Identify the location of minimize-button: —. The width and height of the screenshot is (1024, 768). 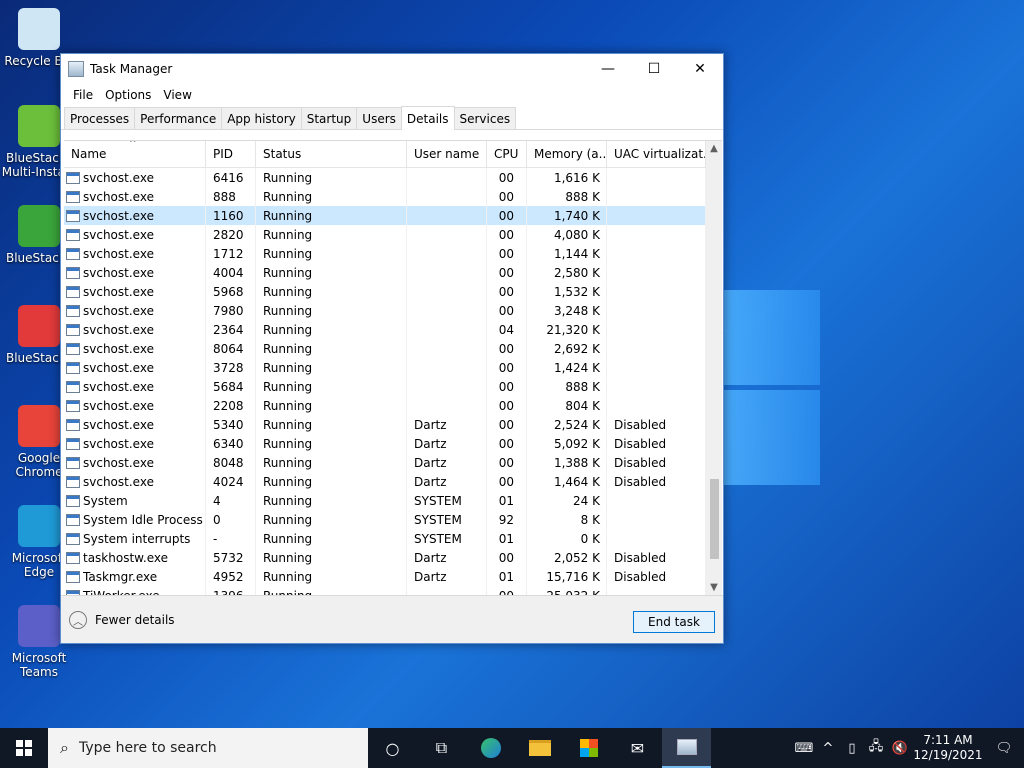
(608, 69).